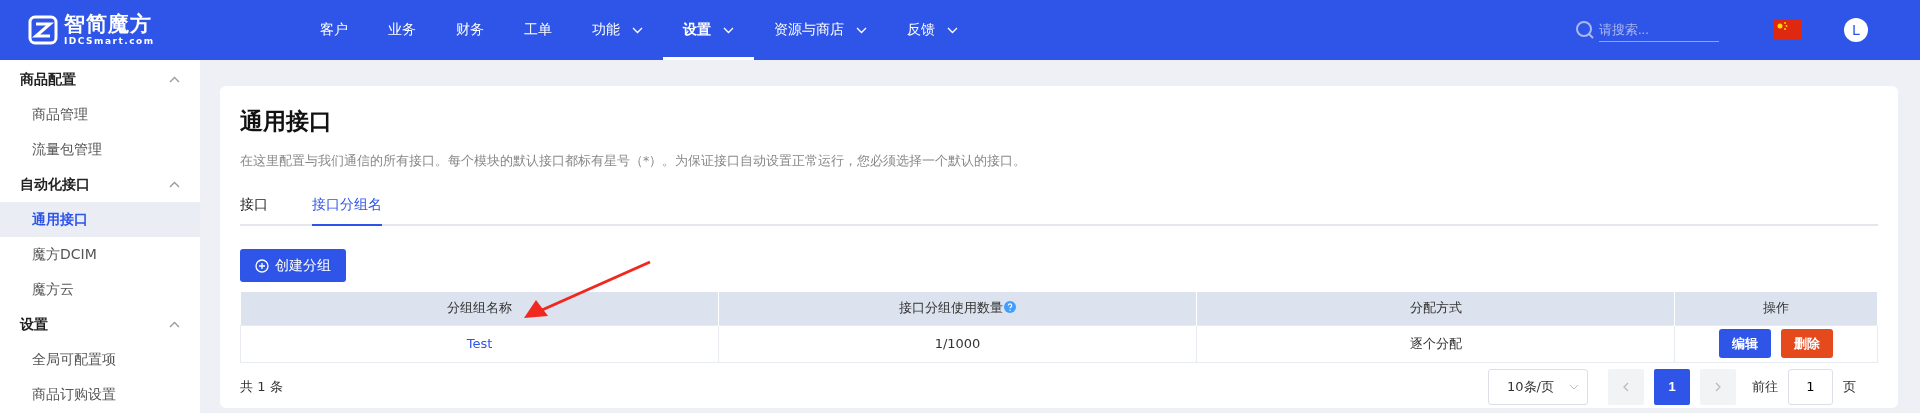 The height and width of the screenshot is (413, 1920). I want to click on tab: 接口分组名, so click(347, 211).